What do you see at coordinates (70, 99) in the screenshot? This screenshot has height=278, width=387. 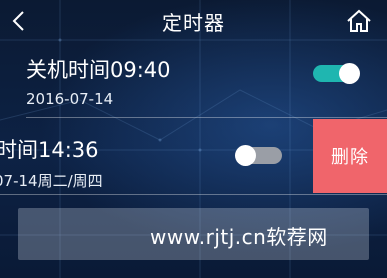 I see `timer-date-label: 2016-07-14` at bounding box center [70, 99].